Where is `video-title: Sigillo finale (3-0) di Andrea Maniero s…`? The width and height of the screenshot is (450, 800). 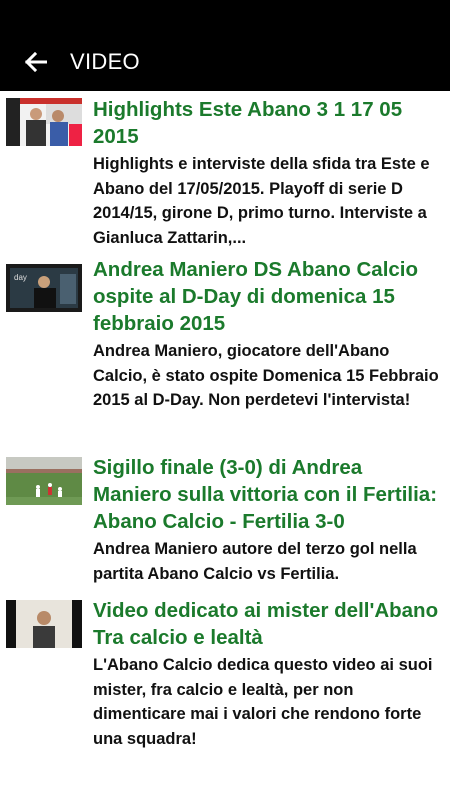
video-title: Sigillo finale (3-0) di Andrea Maniero s… is located at coordinates (265, 494).